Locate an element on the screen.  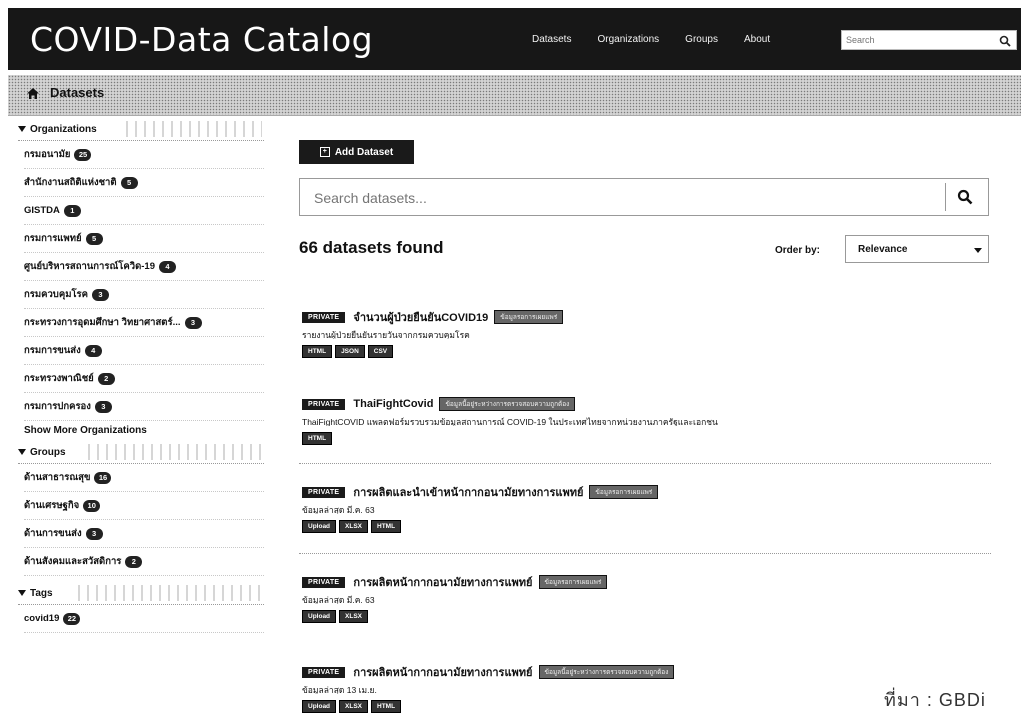
org-item: กระทรวงการอุดมศึกษา วิทยาศาสตร์... 3 is located at coordinates (144, 323).